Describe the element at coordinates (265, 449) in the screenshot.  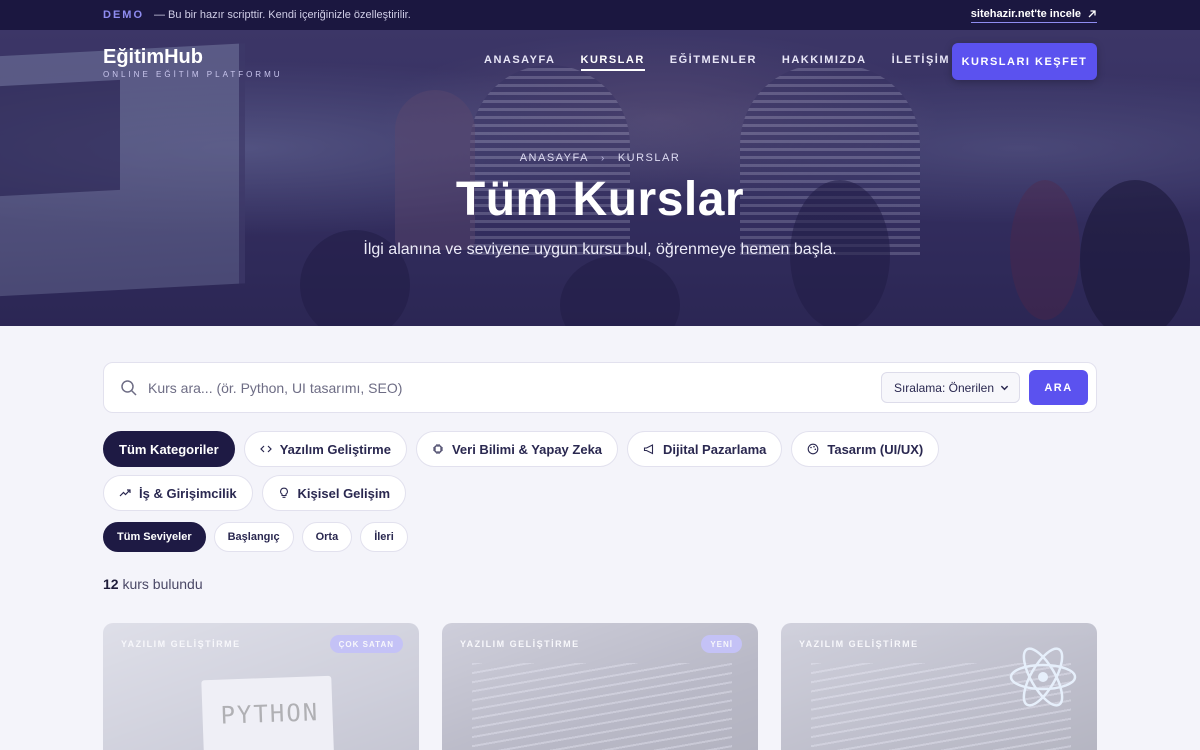
I see `code-icon` at that location.